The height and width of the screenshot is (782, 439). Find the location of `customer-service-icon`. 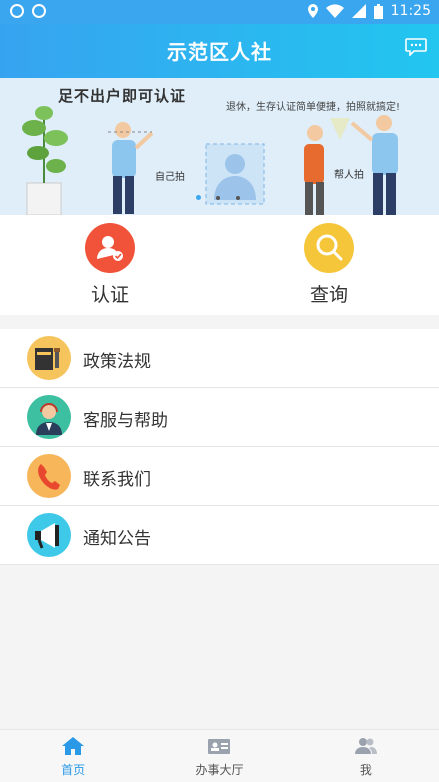

customer-service-icon is located at coordinates (49, 417).